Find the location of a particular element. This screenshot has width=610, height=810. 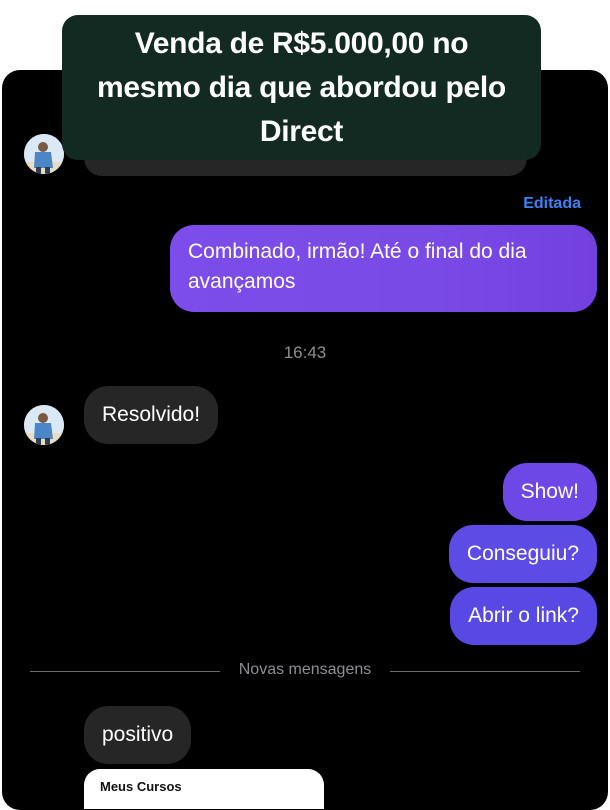

incoming-message: positivo is located at coordinates (138, 735).